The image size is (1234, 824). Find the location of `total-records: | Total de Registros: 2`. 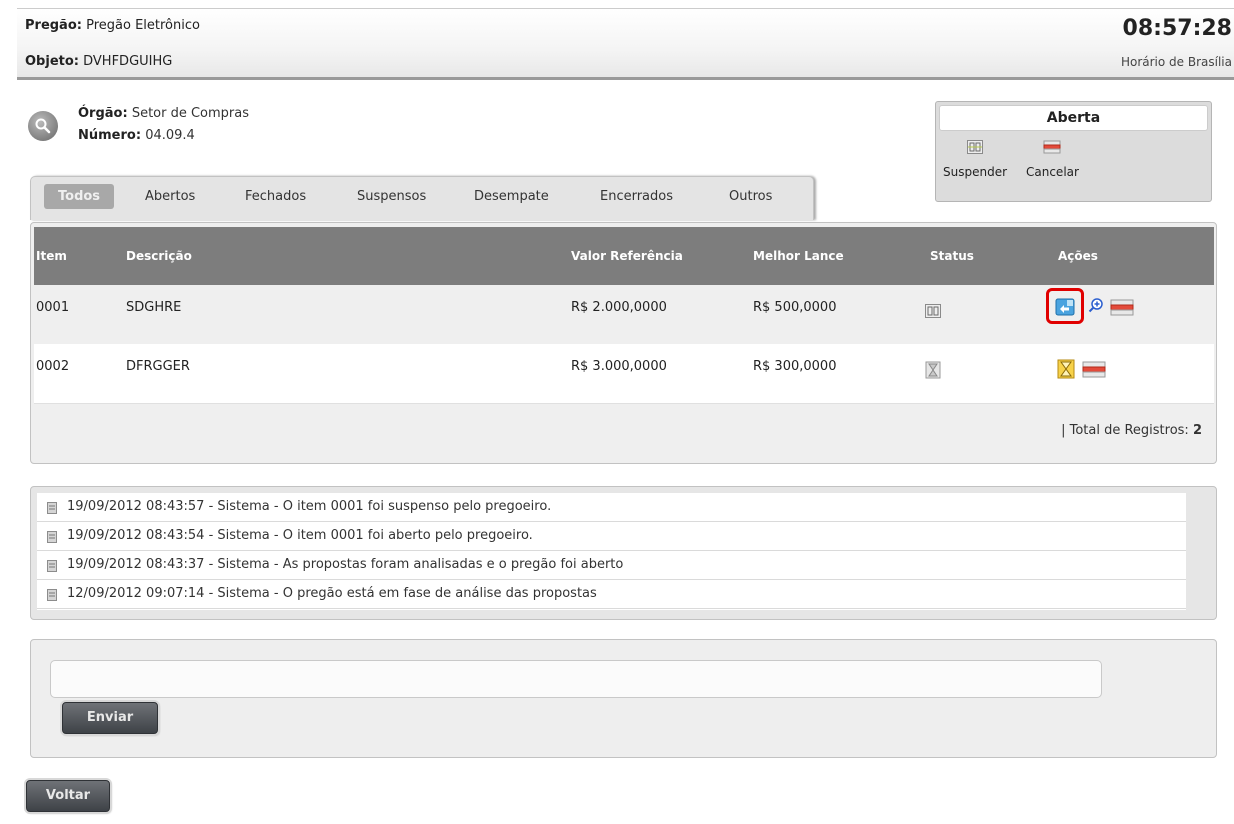

total-records: | Total de Registros: 2 is located at coordinates (1131, 430).